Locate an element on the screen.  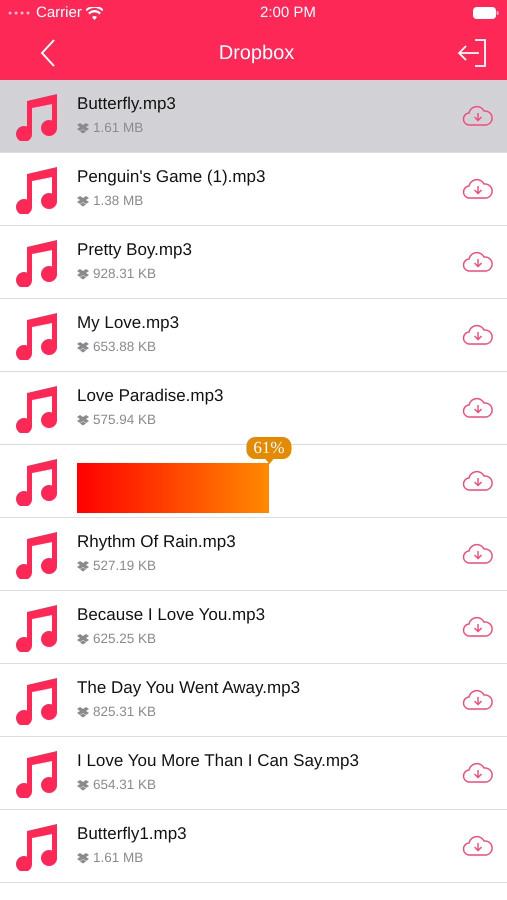
wifi-icon is located at coordinates (94, 13).